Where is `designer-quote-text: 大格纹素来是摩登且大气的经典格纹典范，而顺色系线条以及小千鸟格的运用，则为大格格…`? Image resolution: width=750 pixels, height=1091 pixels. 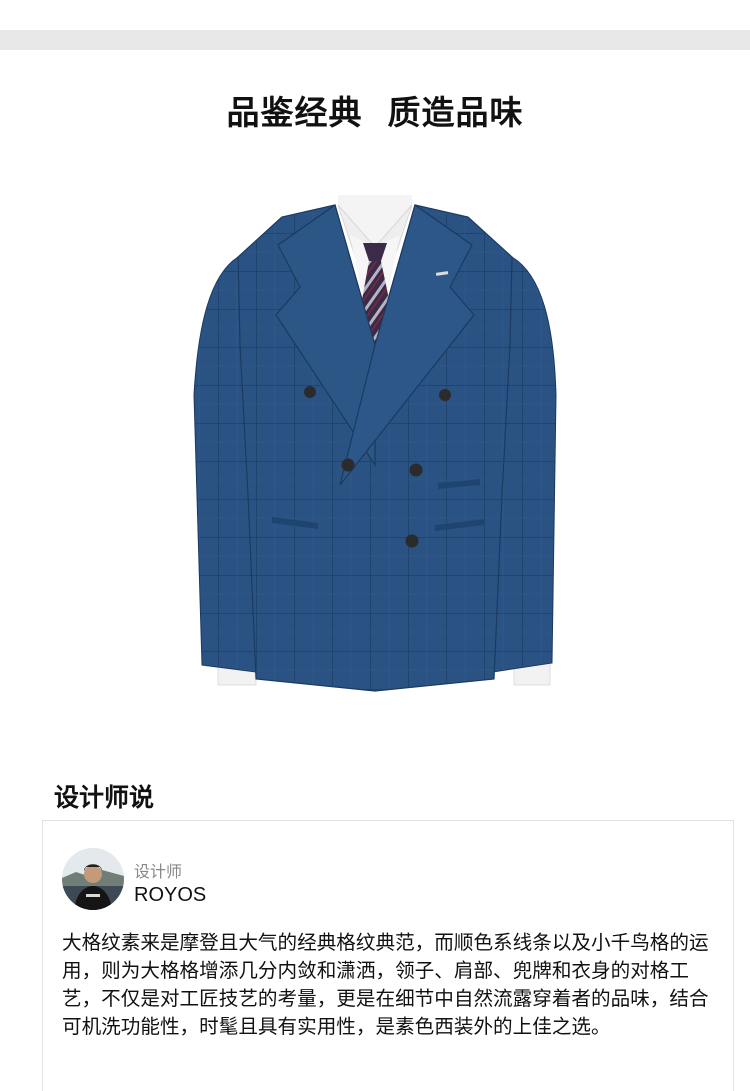 designer-quote-text: 大格纹素来是摩登且大气的经典格纹典范，而顺色系线条以及小千鸟格的运用，则为大格格… is located at coordinates (385, 984).